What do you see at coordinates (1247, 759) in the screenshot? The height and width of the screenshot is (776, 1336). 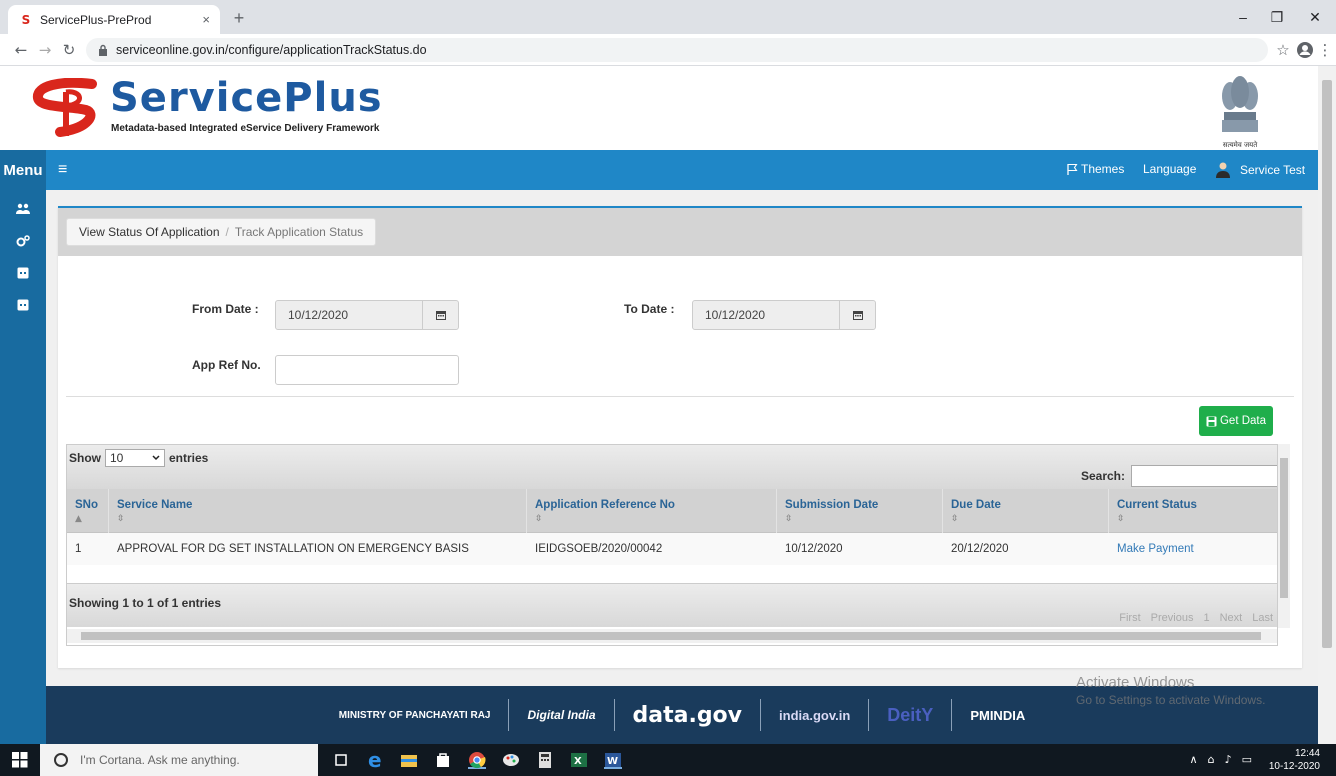 I see `notification-icon: ▭` at bounding box center [1247, 759].